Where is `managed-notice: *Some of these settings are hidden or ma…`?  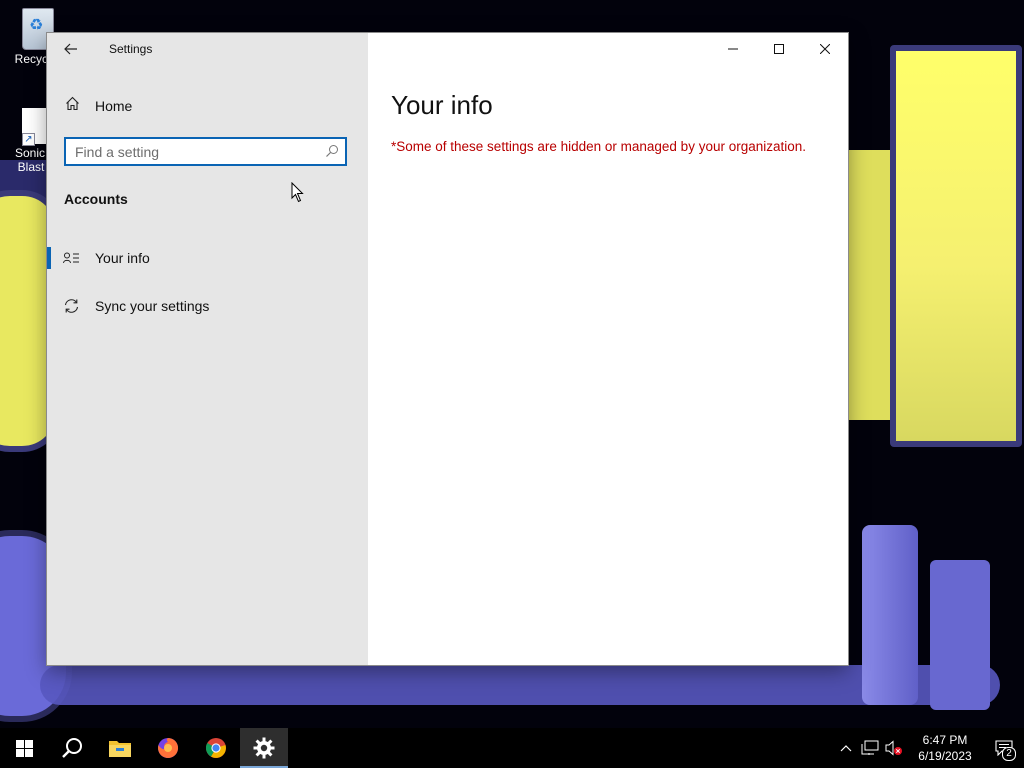 managed-notice: *Some of these settings are hidden or ma… is located at coordinates (599, 146).